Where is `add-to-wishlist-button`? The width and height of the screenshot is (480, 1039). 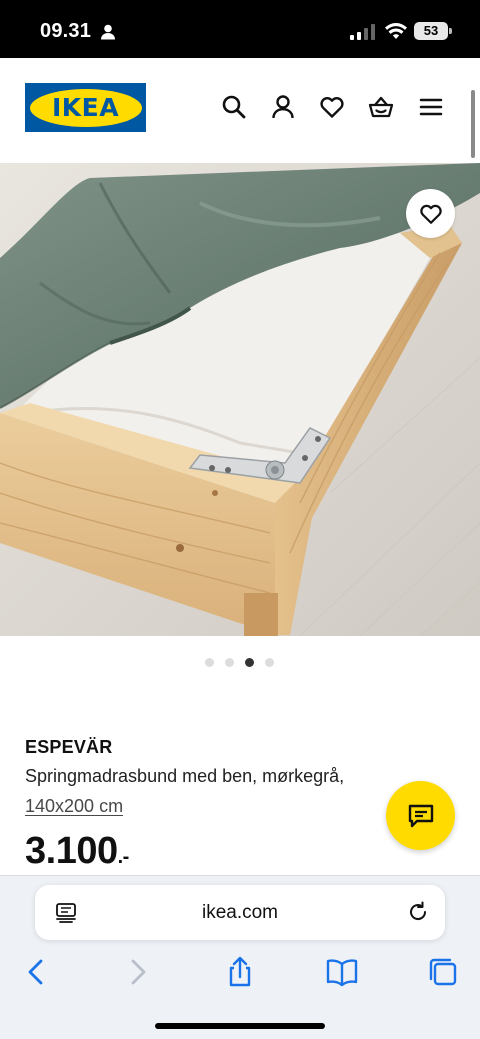 add-to-wishlist-button is located at coordinates (430, 213).